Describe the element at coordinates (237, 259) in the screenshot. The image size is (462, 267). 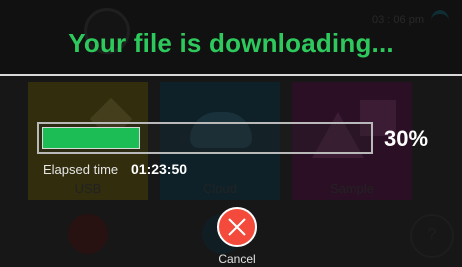
I see `cancel-label: Cancel` at that location.